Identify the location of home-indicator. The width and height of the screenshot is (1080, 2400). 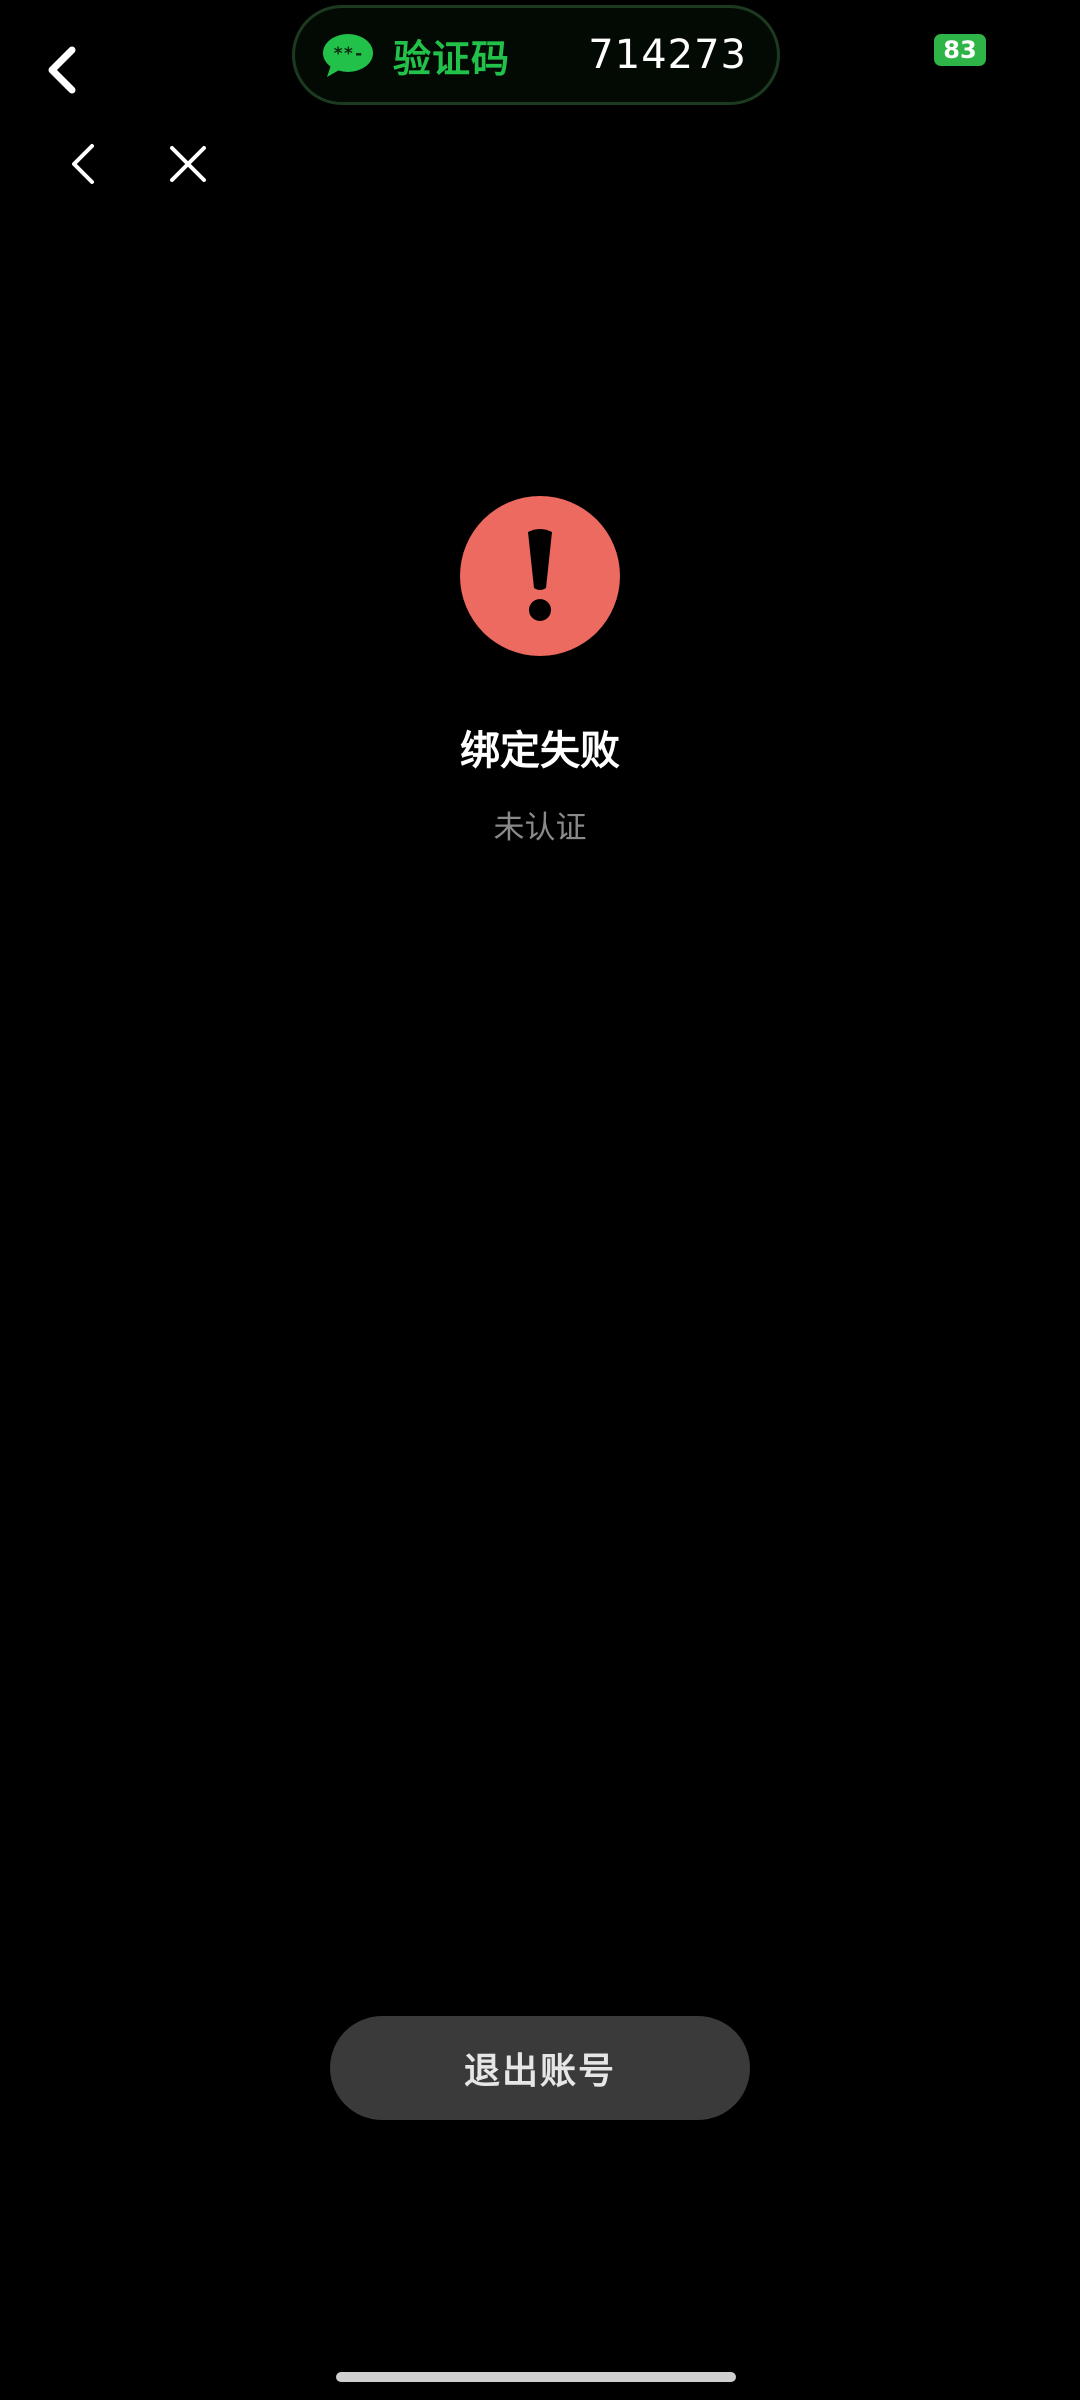
(536, 2377).